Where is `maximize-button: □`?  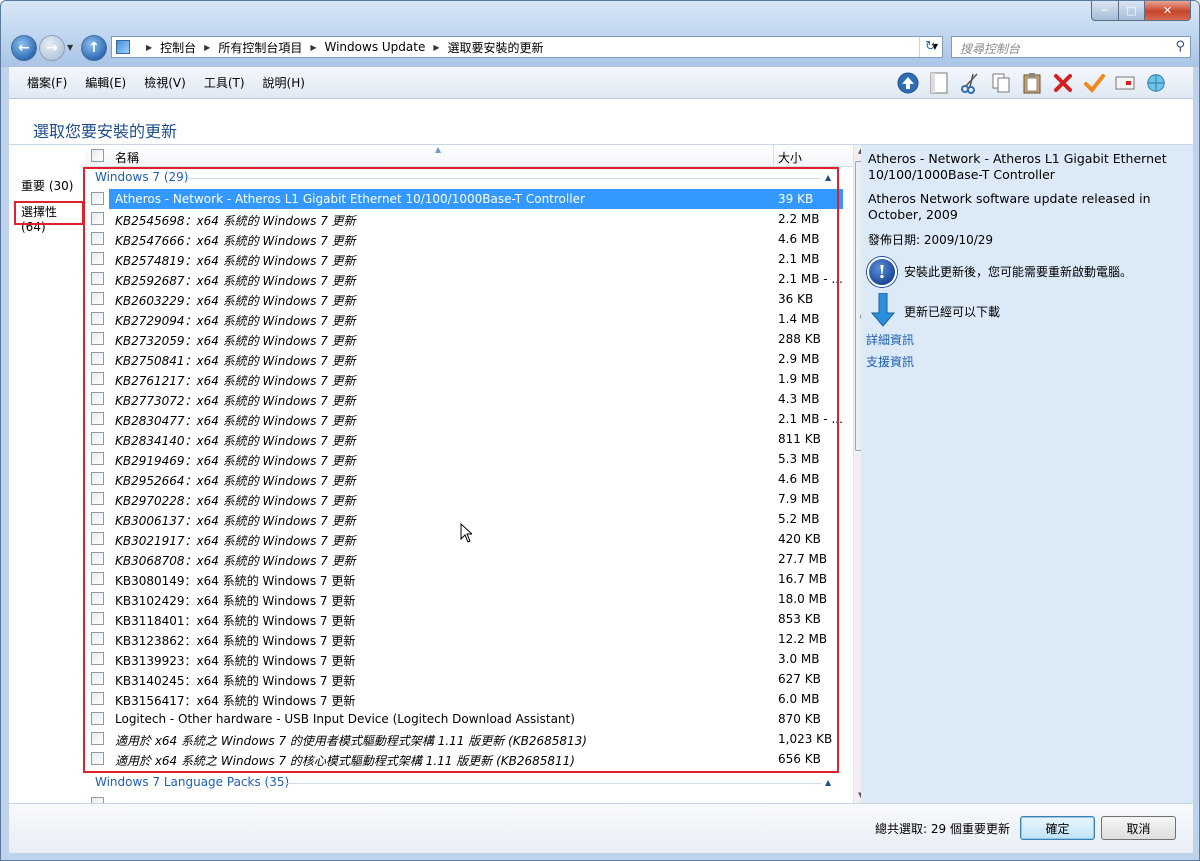 maximize-button: □ is located at coordinates (1131, 11).